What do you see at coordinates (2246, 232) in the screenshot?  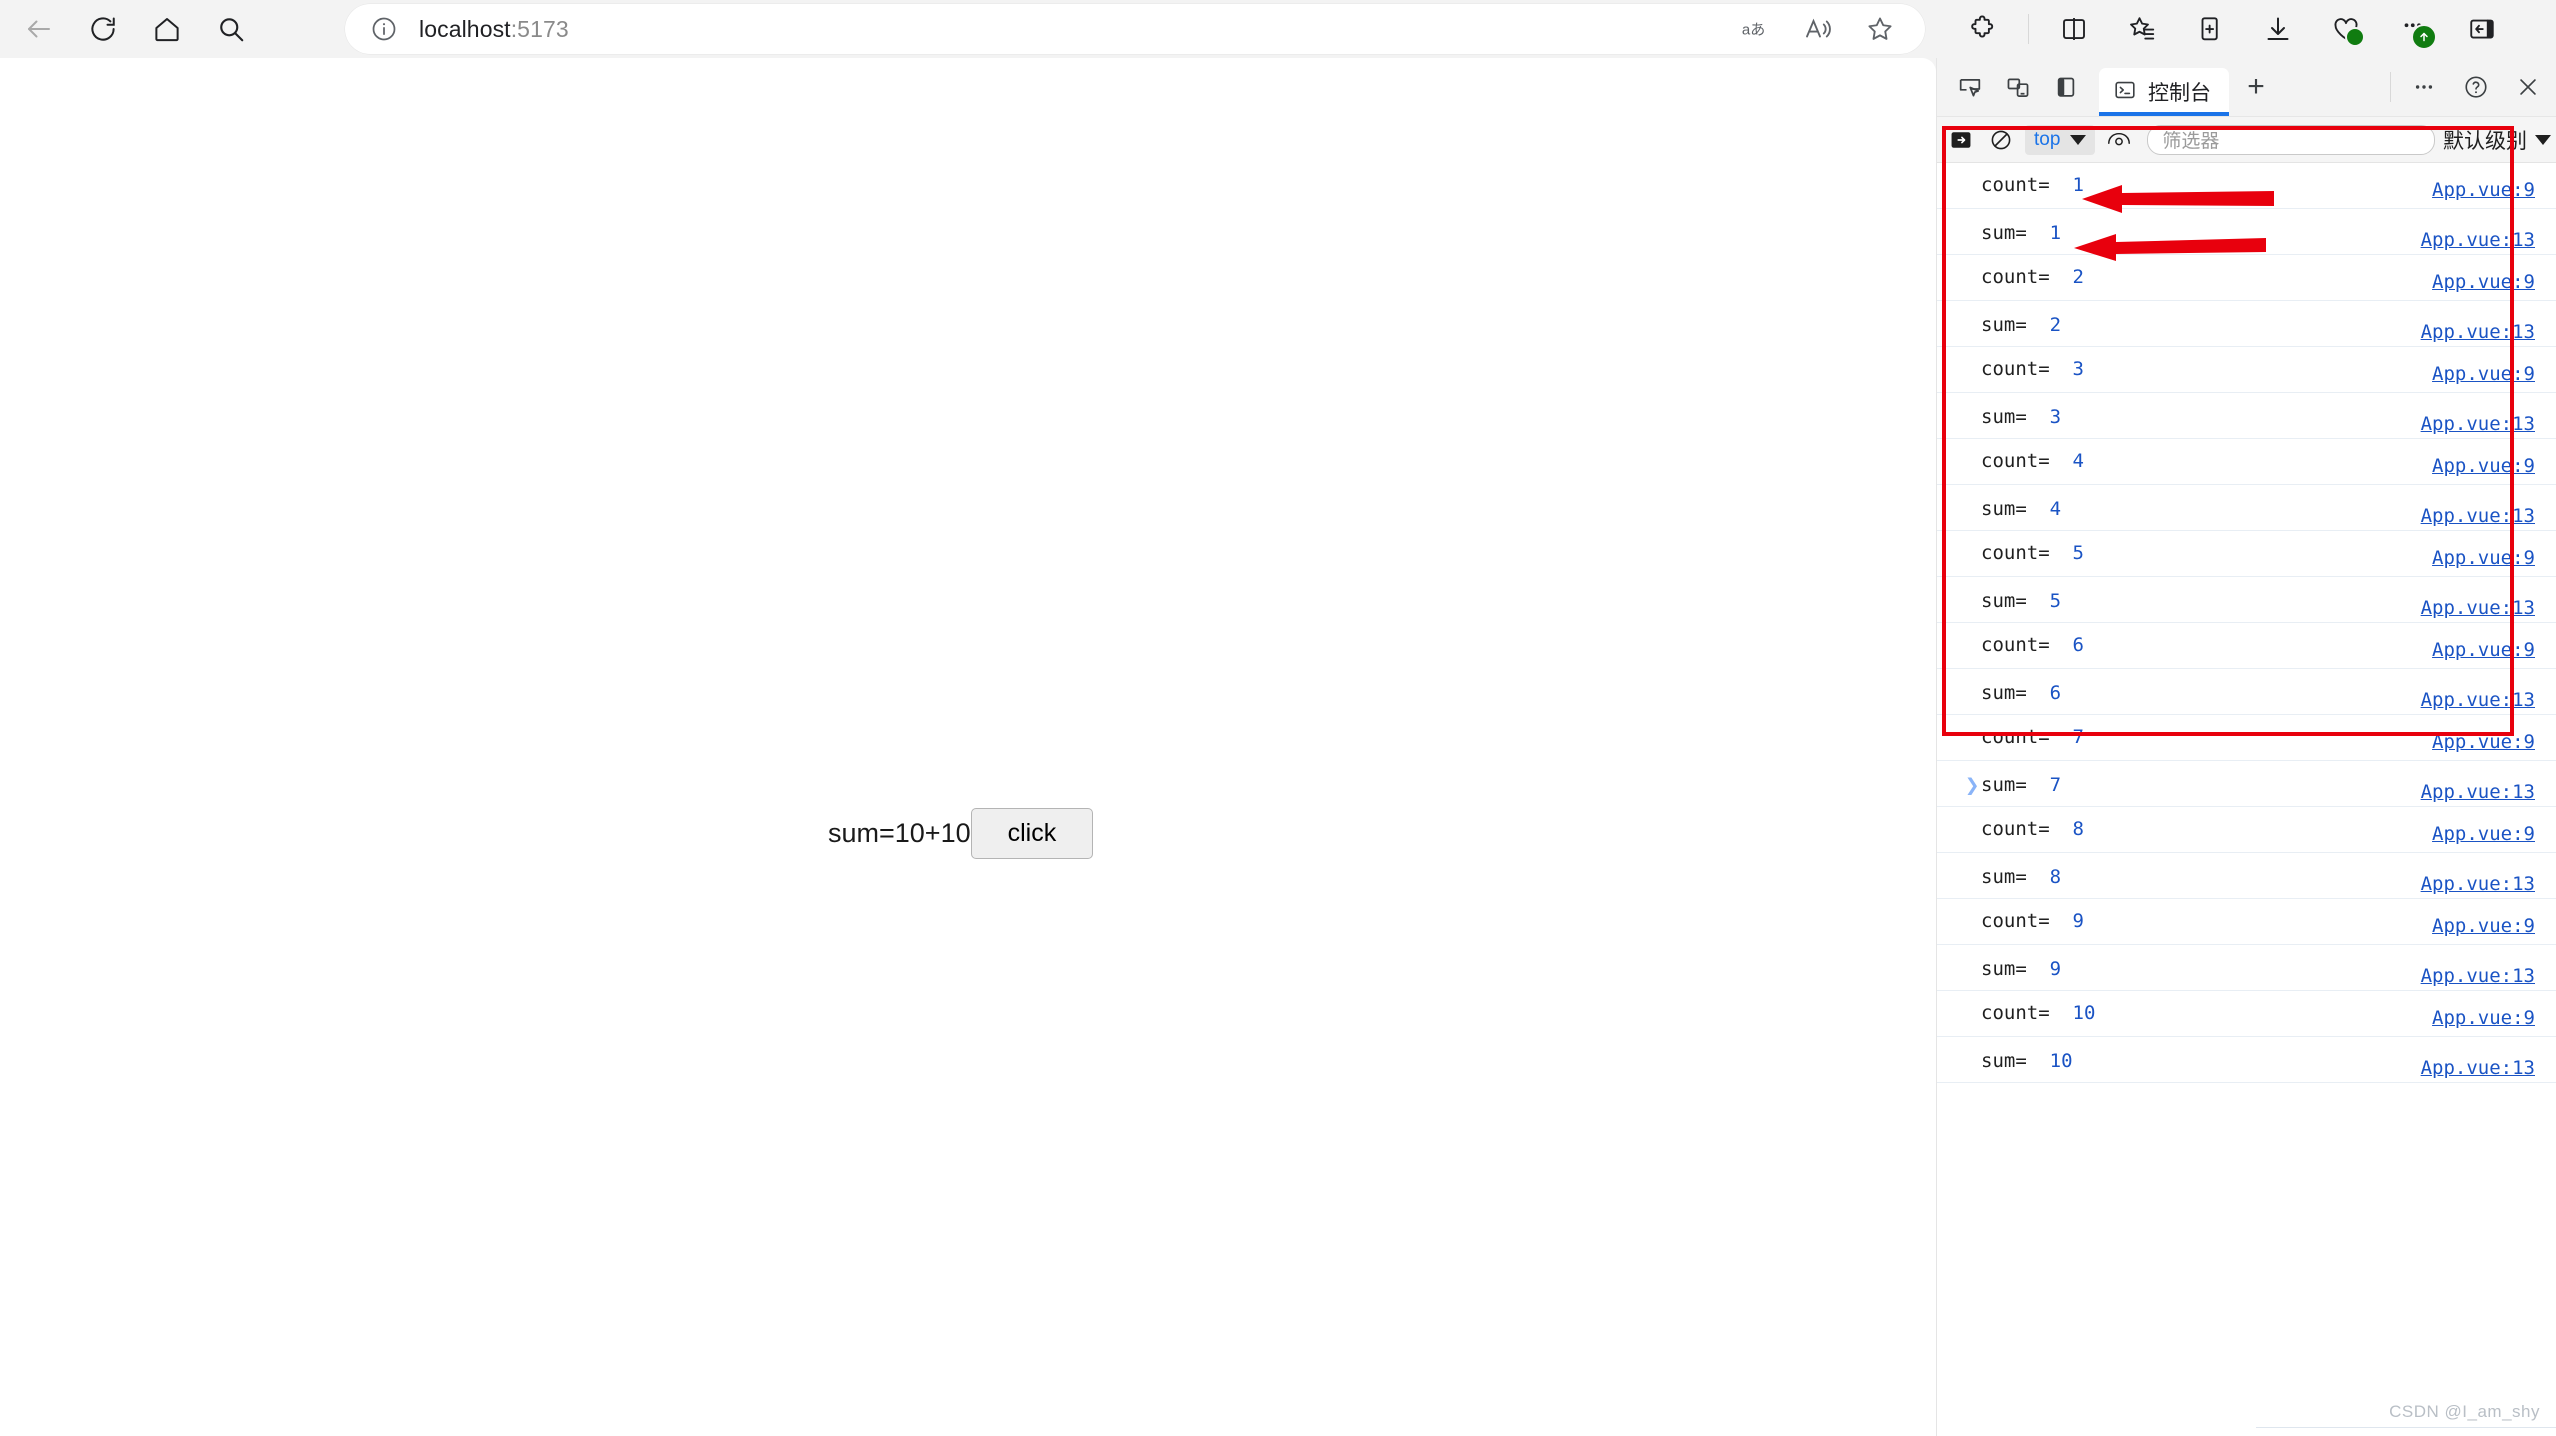 I see `console-message-row: sum= 1 App.vue:13` at bounding box center [2246, 232].